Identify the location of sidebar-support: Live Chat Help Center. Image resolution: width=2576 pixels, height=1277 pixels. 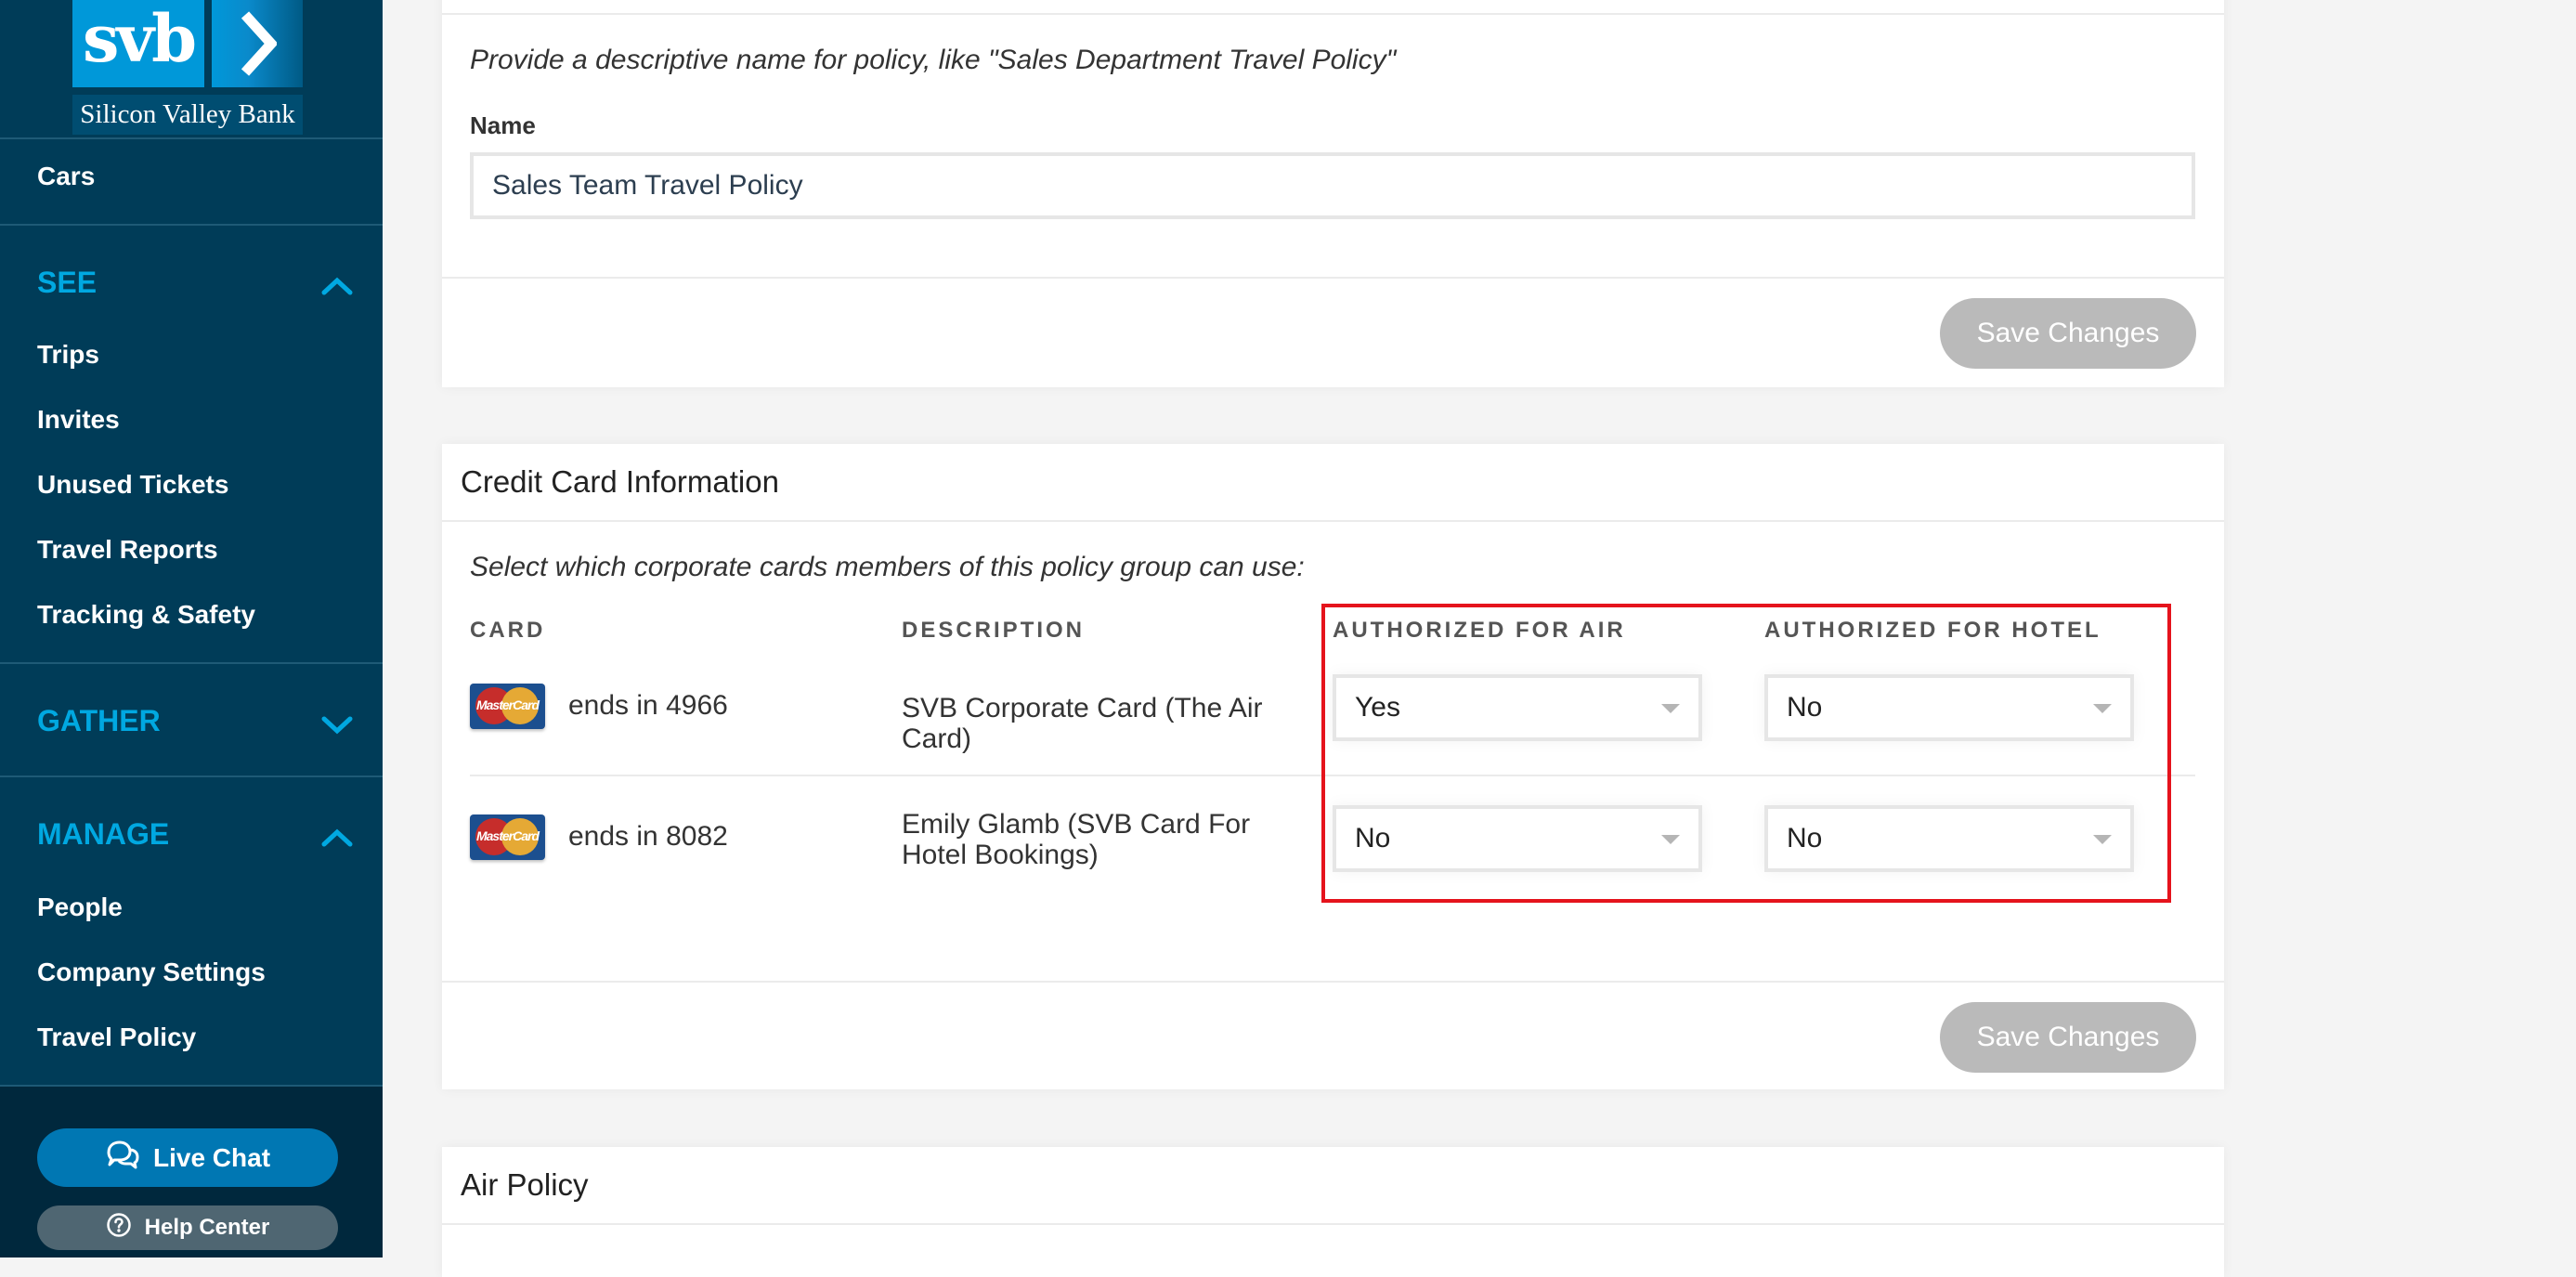
(191, 1171).